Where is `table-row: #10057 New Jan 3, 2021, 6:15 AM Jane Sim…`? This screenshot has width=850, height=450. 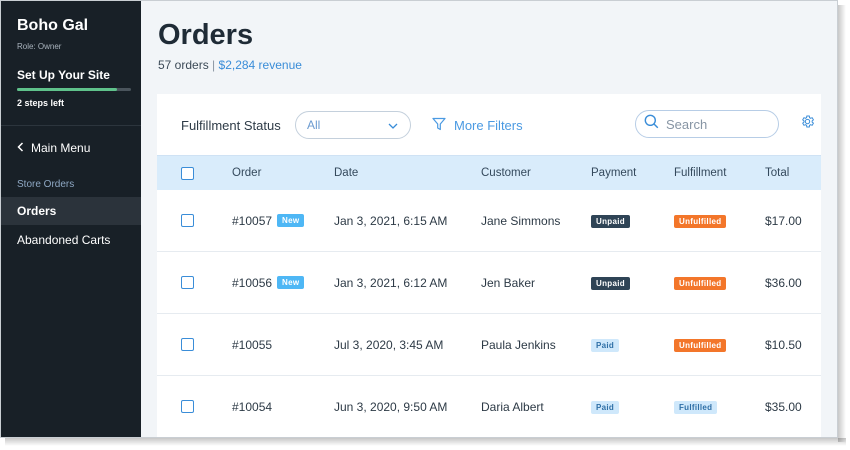
table-row: #10057 New Jan 3, 2021, 6:15 AM Jane Sim… is located at coordinates (489, 221).